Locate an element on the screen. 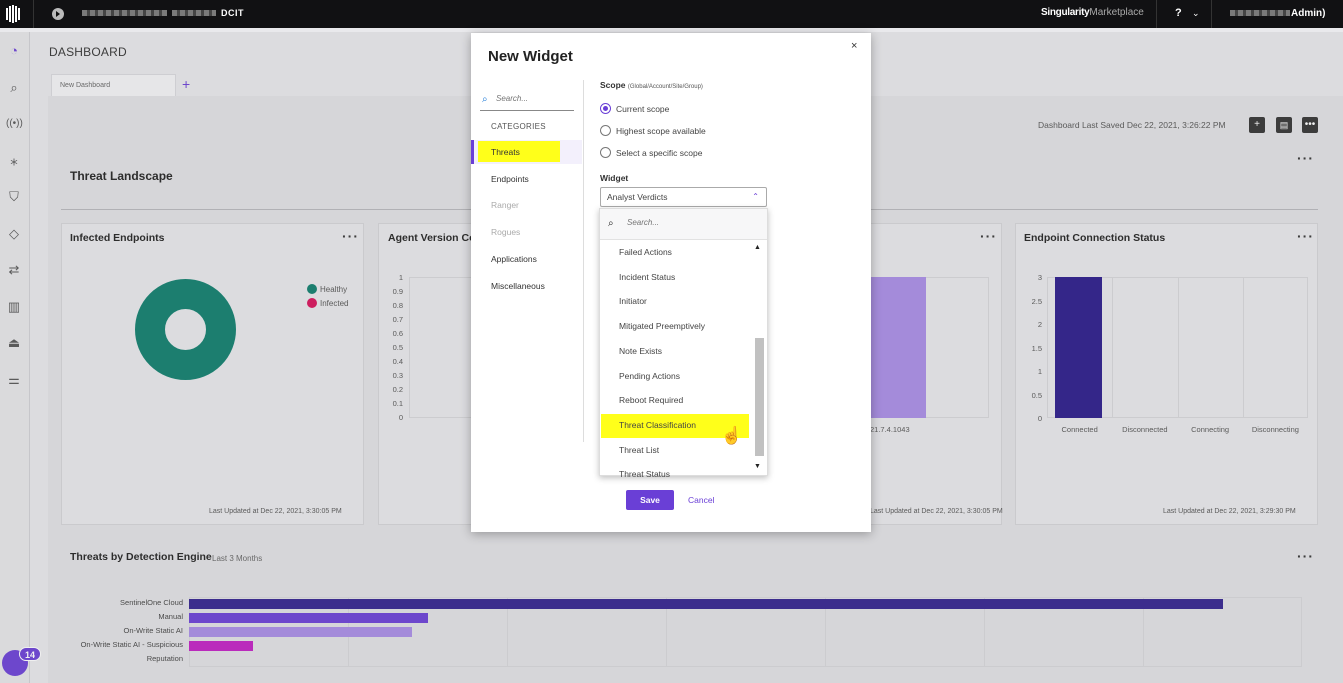  scope-label-text: Scope is located at coordinates (613, 85).